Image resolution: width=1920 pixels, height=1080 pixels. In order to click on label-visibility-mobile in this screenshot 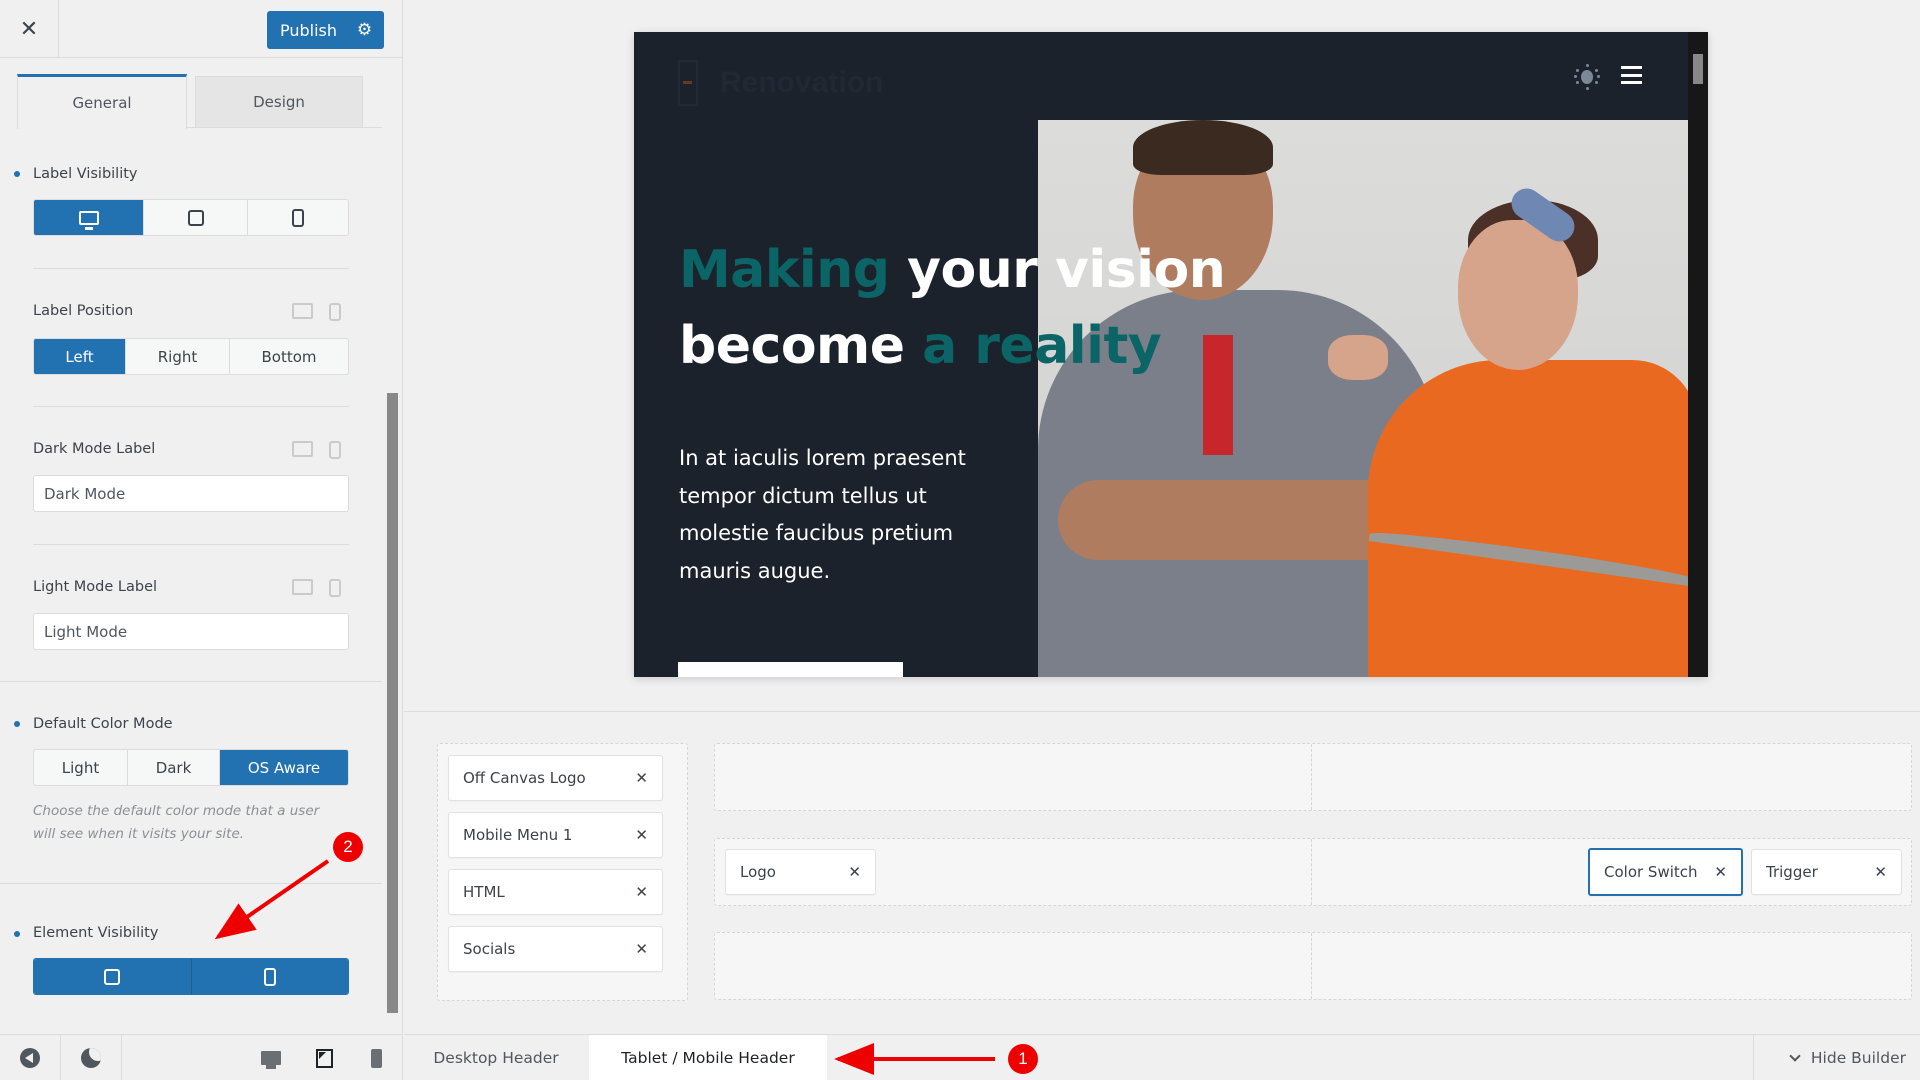, I will do `click(298, 217)`.